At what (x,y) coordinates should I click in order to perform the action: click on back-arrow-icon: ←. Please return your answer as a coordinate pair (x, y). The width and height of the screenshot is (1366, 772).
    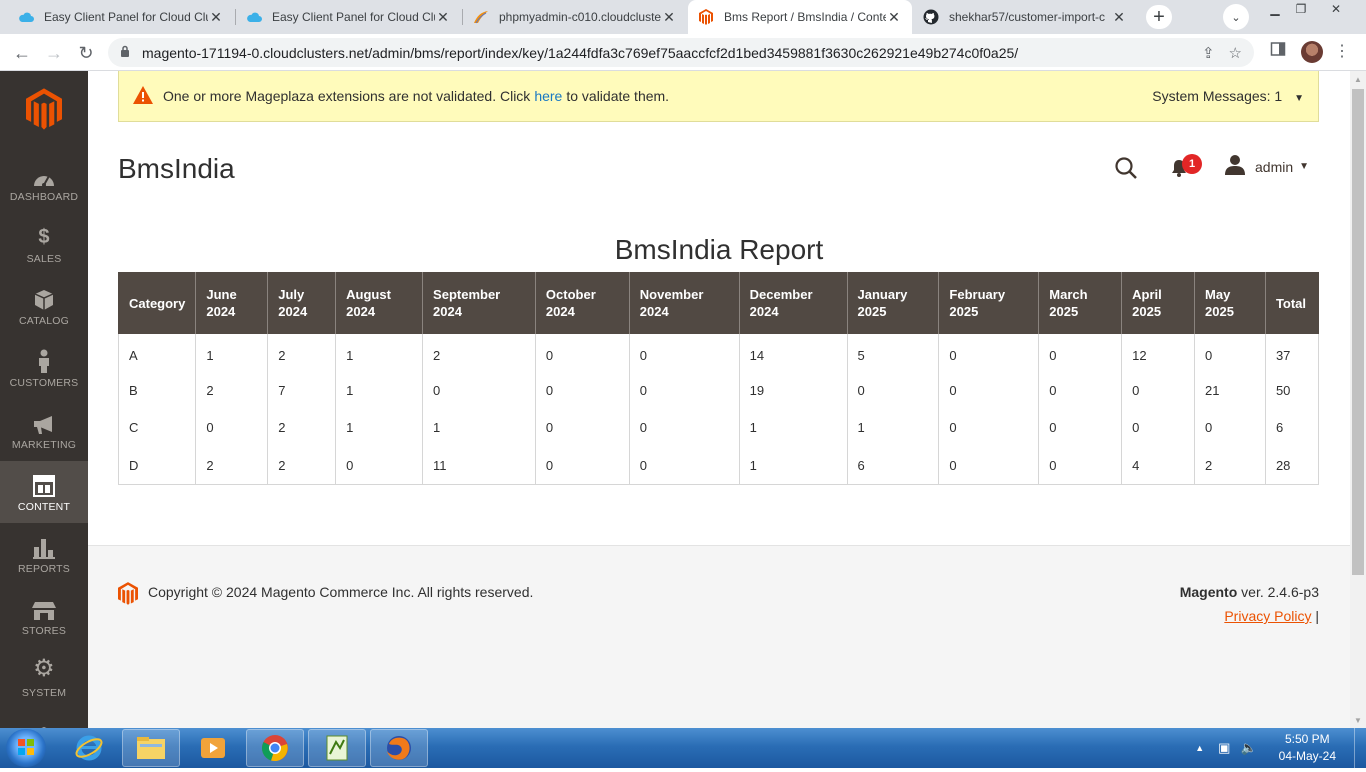
    Looking at the image, I should click on (22, 53).